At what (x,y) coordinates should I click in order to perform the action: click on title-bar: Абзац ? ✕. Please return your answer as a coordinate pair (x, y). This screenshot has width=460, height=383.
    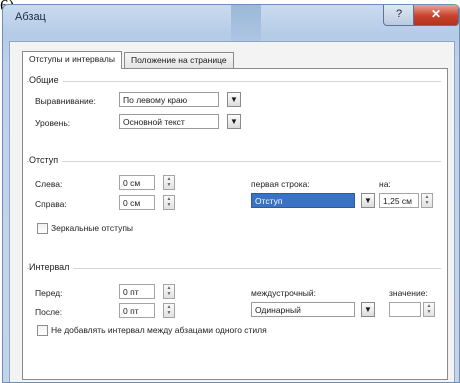
    Looking at the image, I should click on (231, 23).